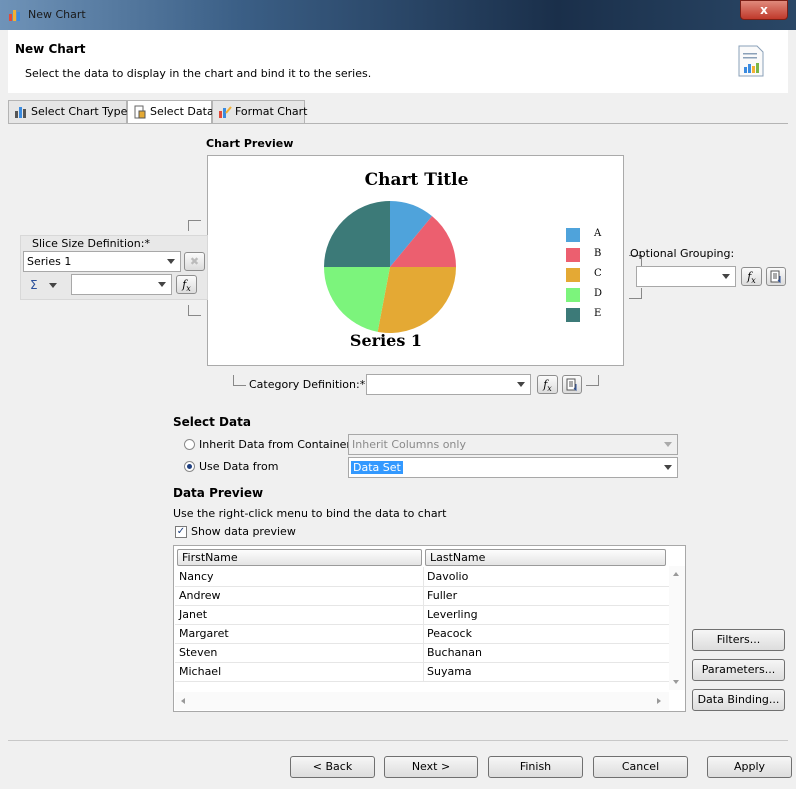 This screenshot has width=796, height=789. What do you see at coordinates (181, 532) in the screenshot?
I see `show-data-preview-checkbox: ✓` at bounding box center [181, 532].